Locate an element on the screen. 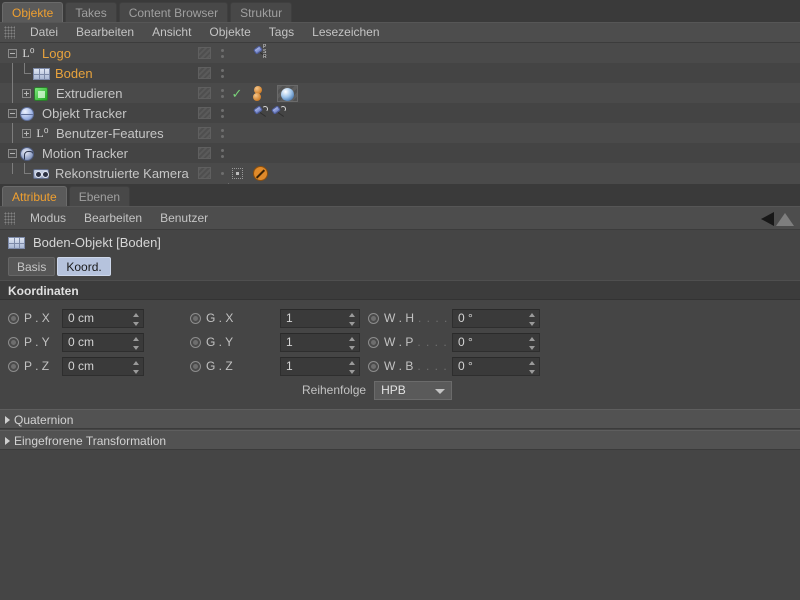  tab-label: Takes is located at coordinates (91, 13).